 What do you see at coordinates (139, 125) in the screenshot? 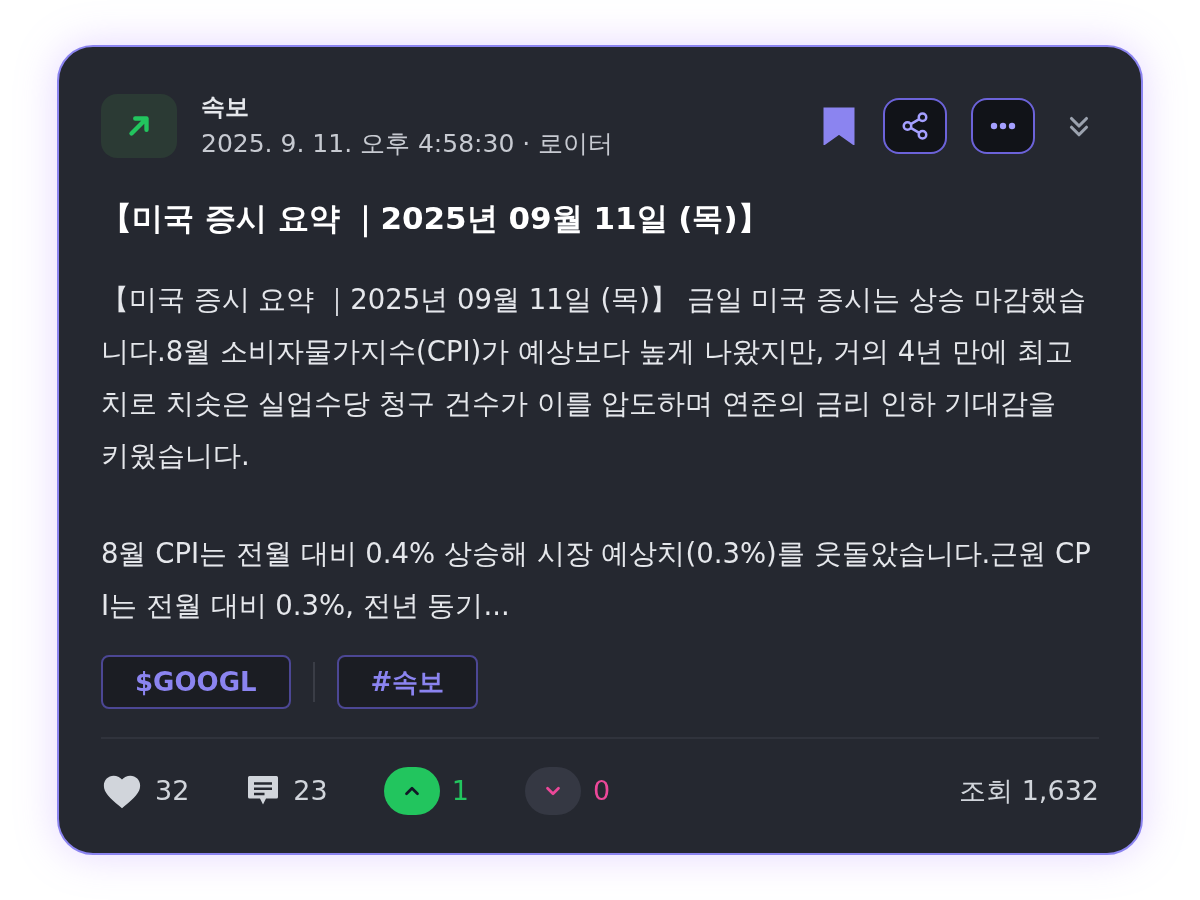
I see `trend-up-icon` at bounding box center [139, 125].